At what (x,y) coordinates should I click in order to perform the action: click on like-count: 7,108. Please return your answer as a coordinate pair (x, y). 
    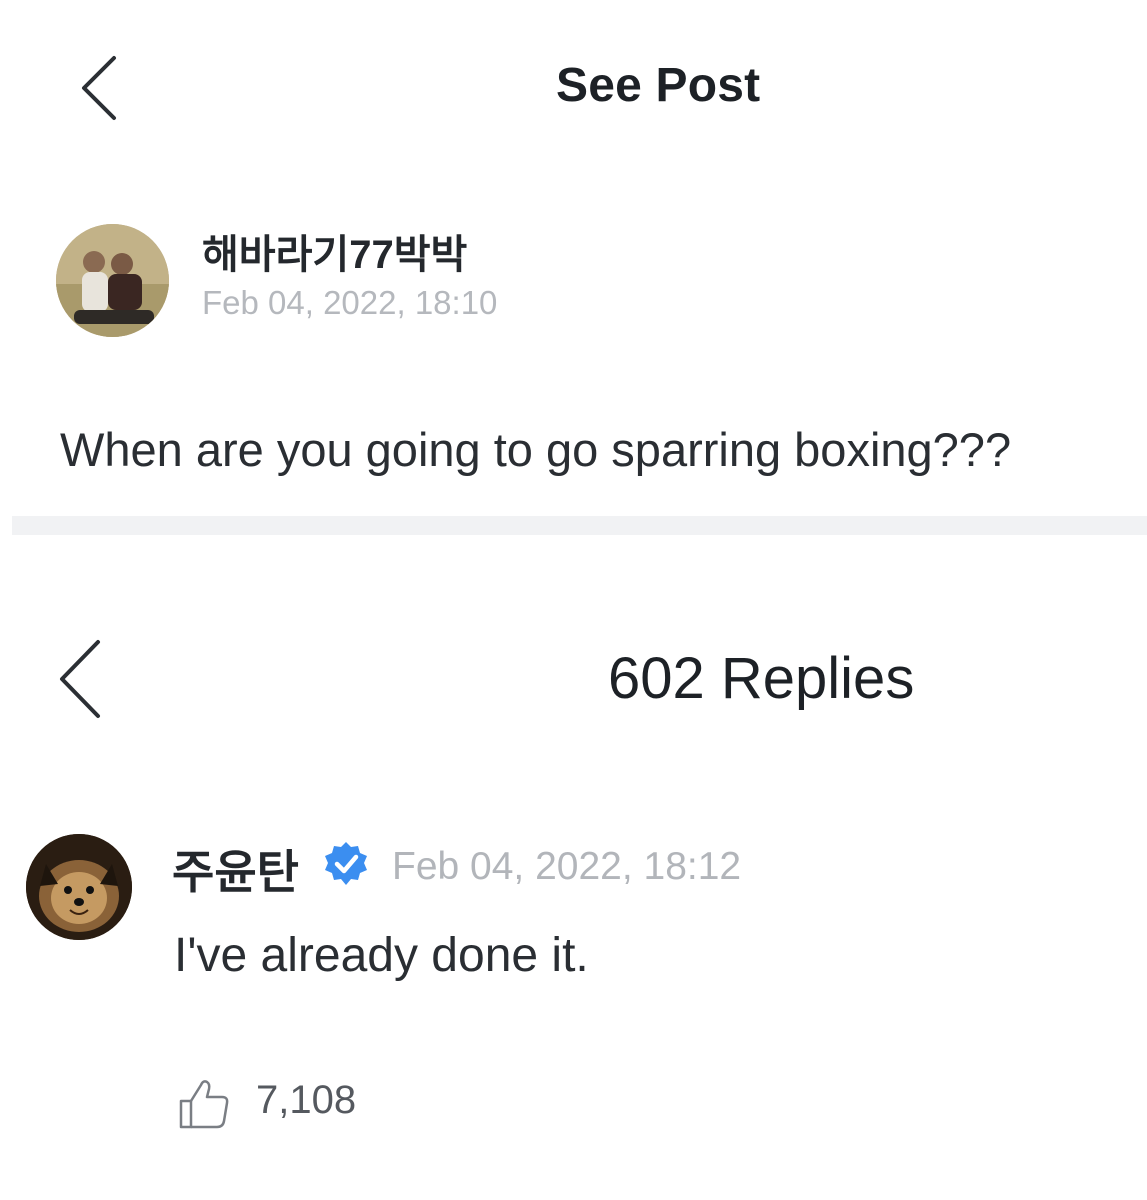
    Looking at the image, I should click on (306, 1100).